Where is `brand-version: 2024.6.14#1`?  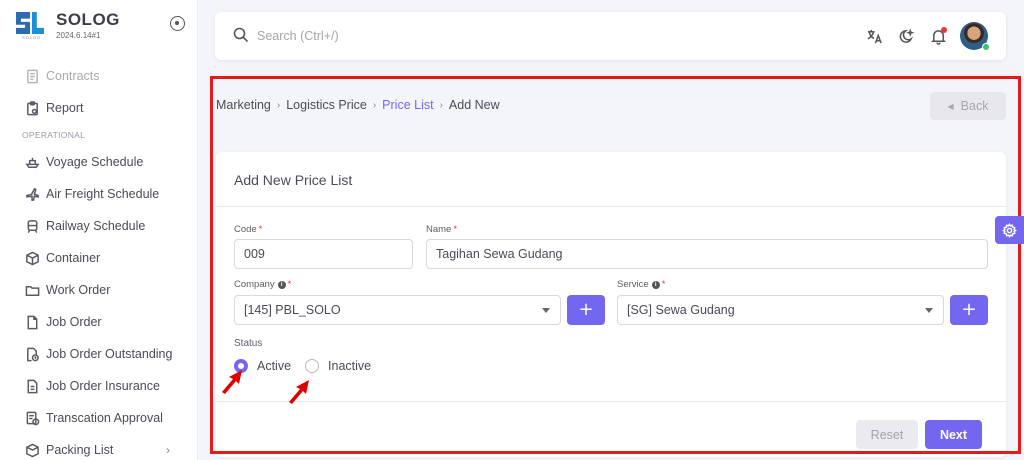 brand-version: 2024.6.14#1 is located at coordinates (78, 35).